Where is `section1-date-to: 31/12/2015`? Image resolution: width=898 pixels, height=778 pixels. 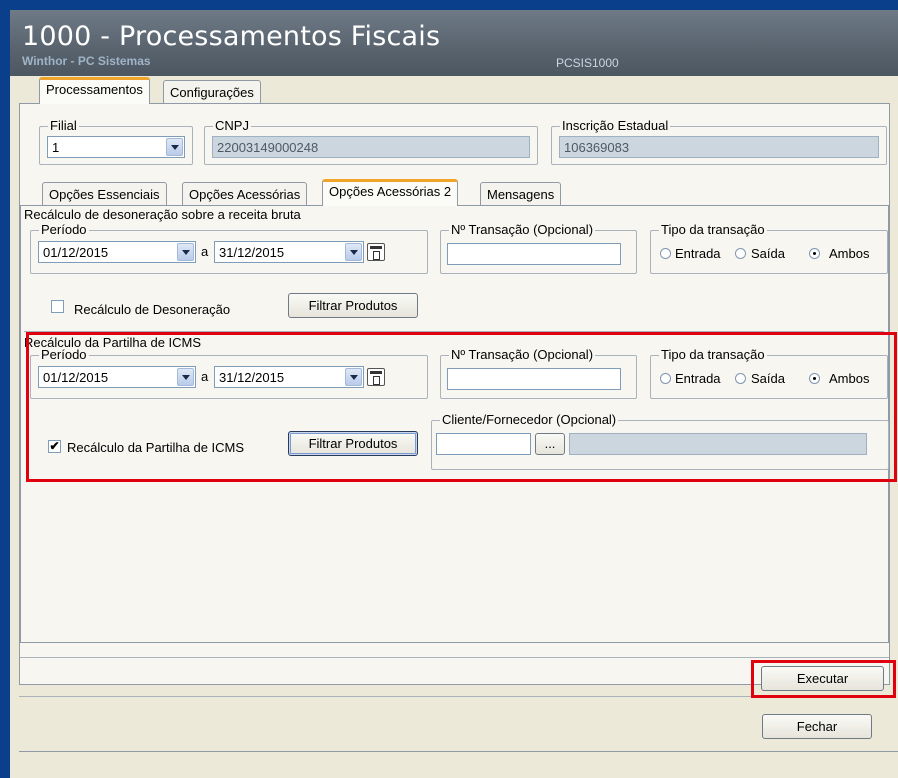
section1-date-to: 31/12/2015 is located at coordinates (289, 252).